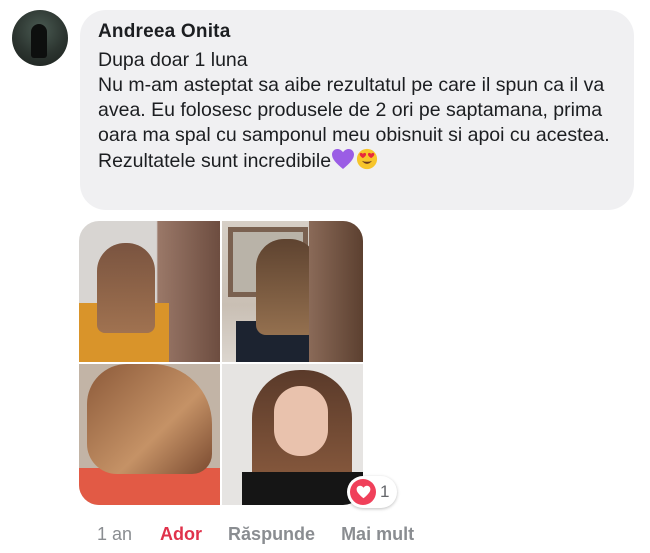 The image size is (650, 553). What do you see at coordinates (363, 492) in the screenshot?
I see `love-reaction-icon` at bounding box center [363, 492].